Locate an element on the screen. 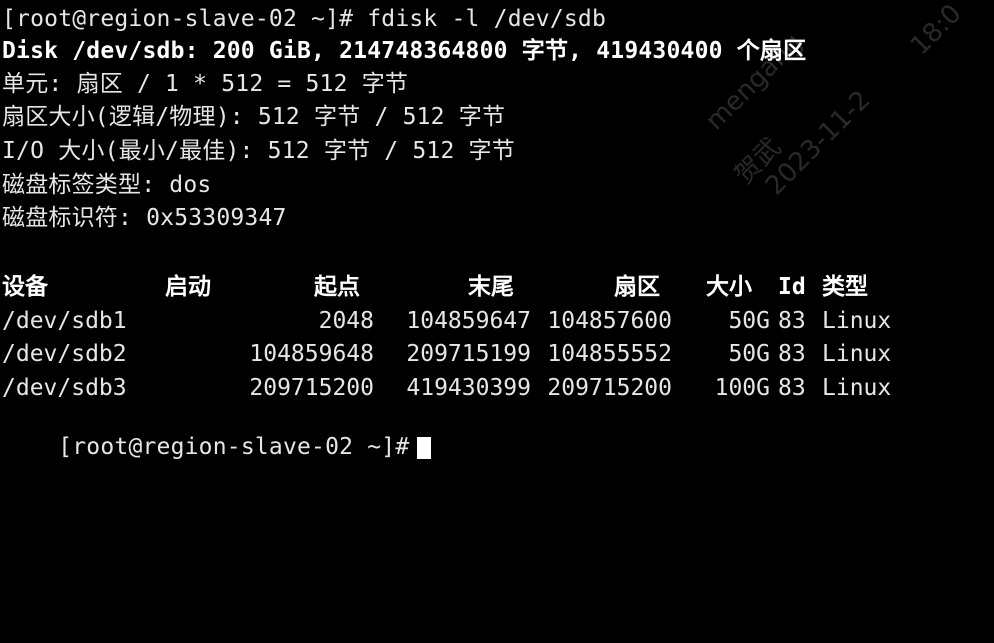  end-cell: 104859647 is located at coordinates (468, 321).